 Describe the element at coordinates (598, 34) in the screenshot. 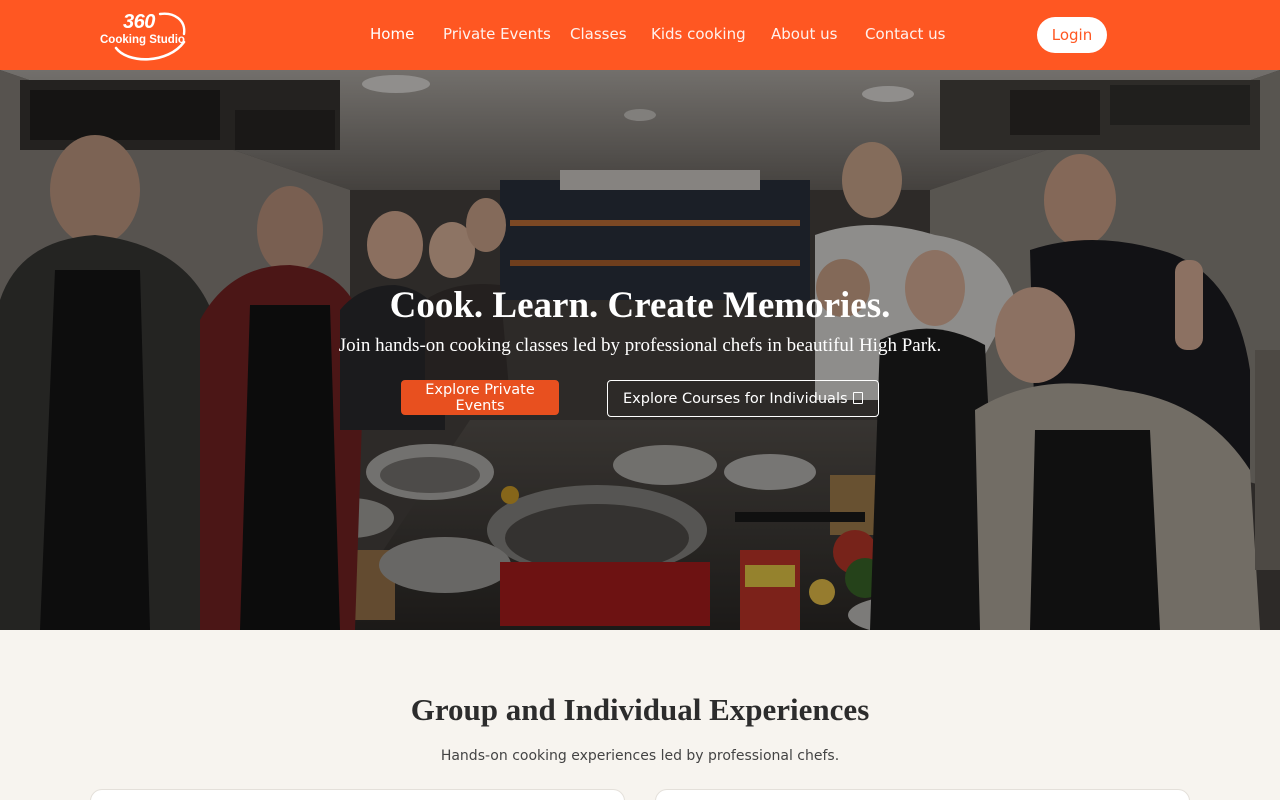

I see `nav-classes: Classes` at that location.